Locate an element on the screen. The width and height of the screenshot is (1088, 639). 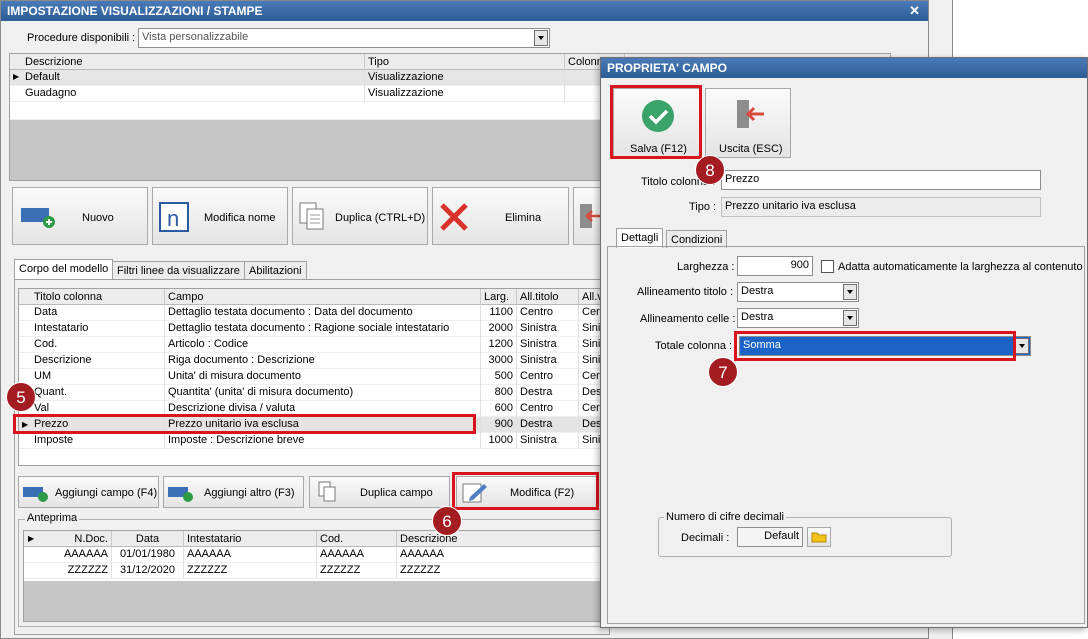
fields-cell-titolo: Intestatario is located at coordinates (98, 329).